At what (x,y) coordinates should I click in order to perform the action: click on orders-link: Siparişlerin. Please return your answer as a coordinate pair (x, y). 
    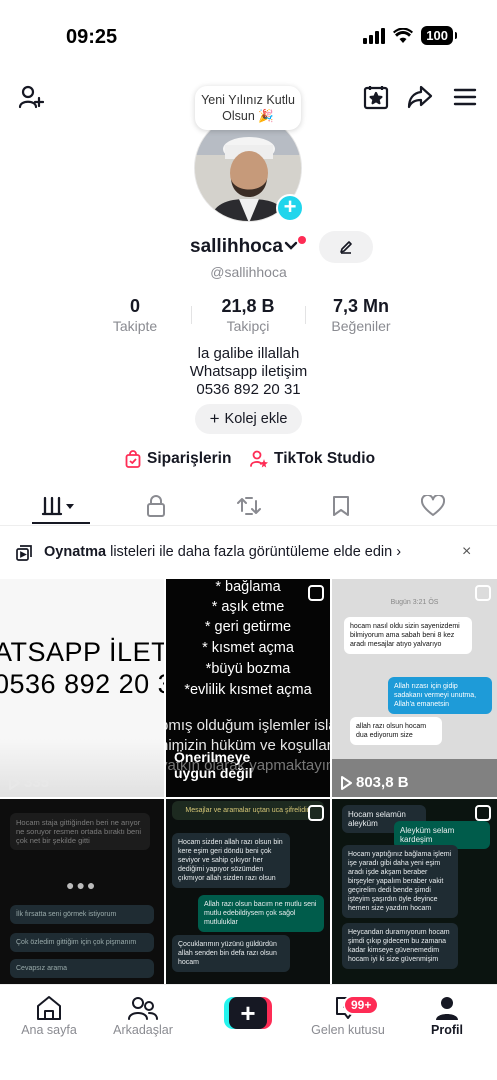
    Looking at the image, I should click on (178, 459).